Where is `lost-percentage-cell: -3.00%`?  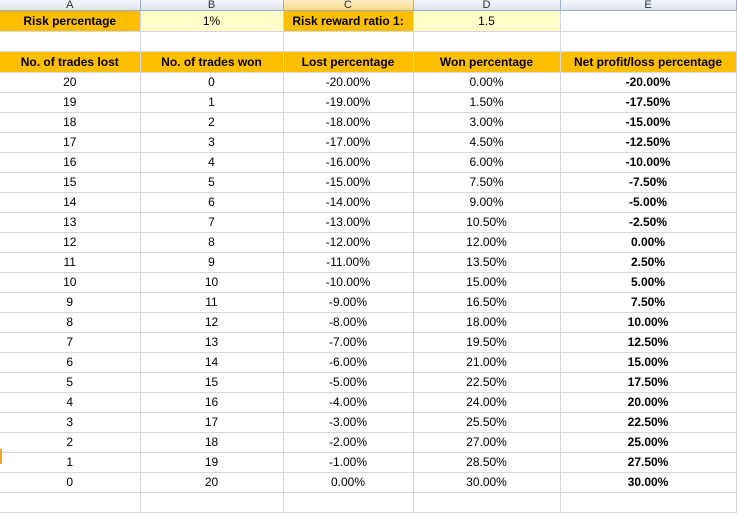
lost-percentage-cell: -3.00% is located at coordinates (348, 422).